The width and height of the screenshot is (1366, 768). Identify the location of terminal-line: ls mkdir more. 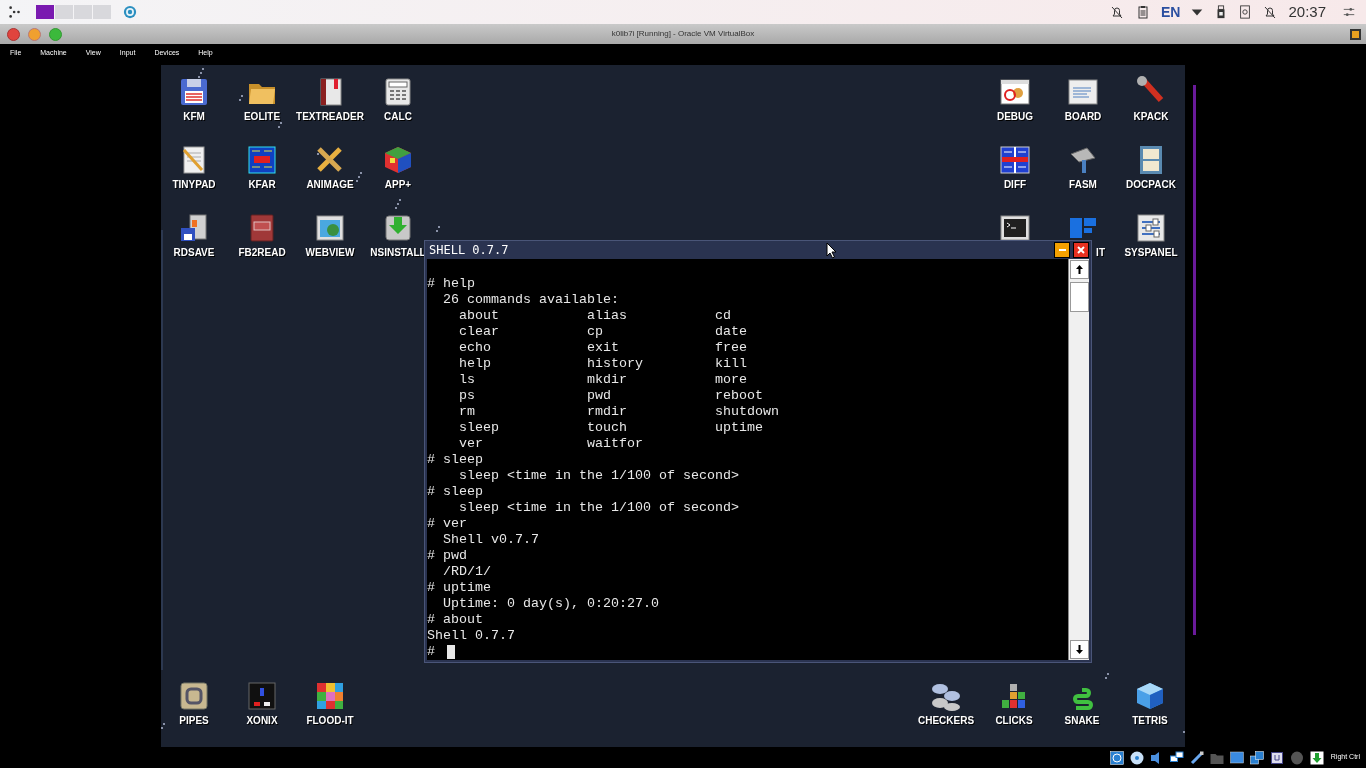
(603, 380).